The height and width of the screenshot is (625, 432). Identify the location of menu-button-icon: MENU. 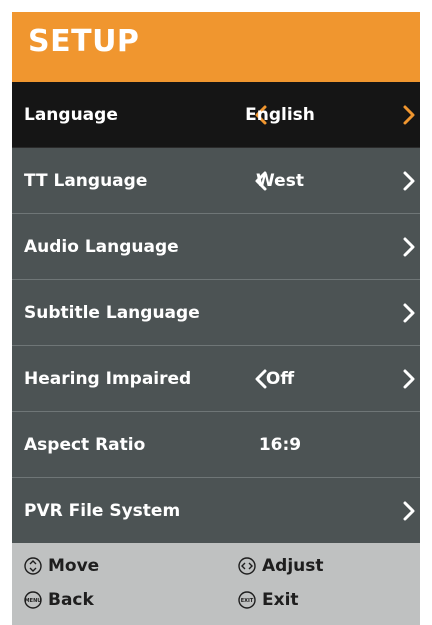
(33, 600).